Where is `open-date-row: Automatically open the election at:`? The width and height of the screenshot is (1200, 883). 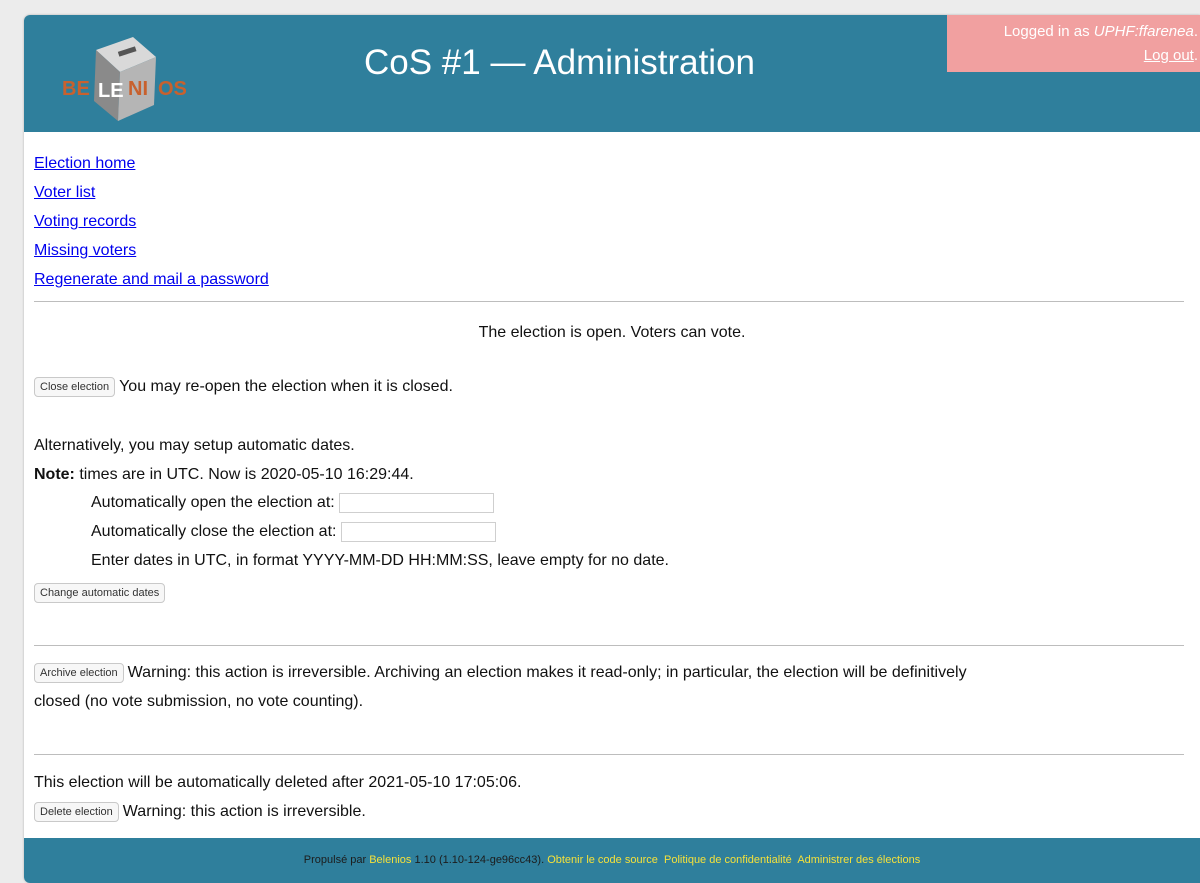
open-date-row: Automatically open the election at: is located at coordinates (293, 503).